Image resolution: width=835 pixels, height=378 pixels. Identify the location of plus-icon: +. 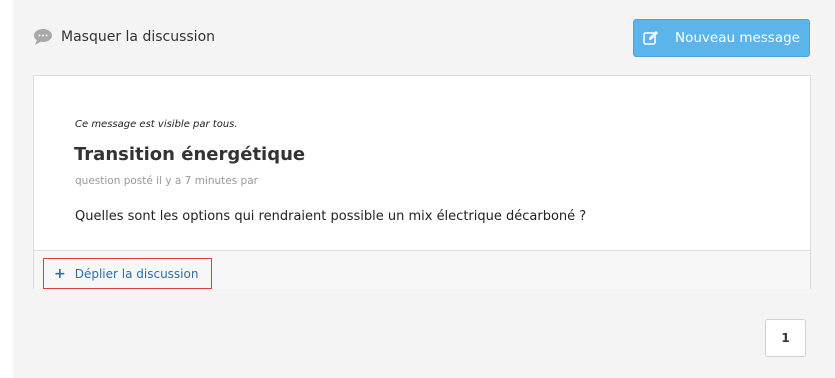
(60, 273).